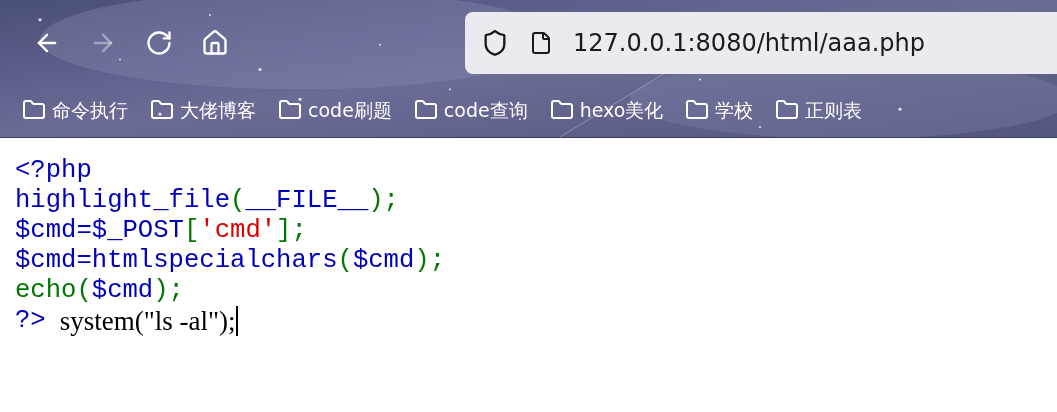 The image size is (1057, 412). I want to click on code-token: <?php, so click(53, 171).